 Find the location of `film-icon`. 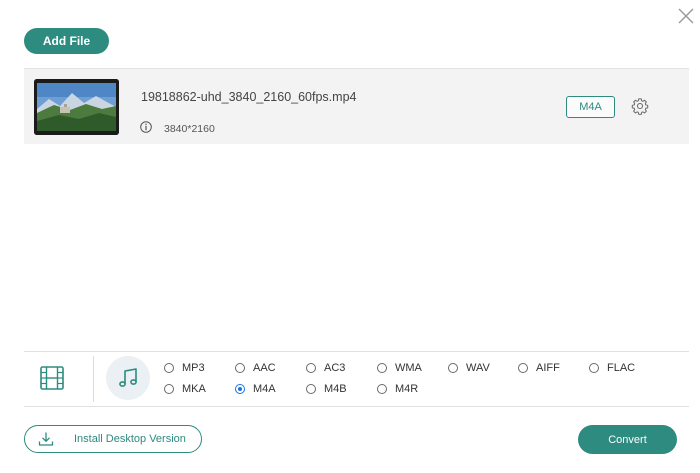

film-icon is located at coordinates (52, 378).